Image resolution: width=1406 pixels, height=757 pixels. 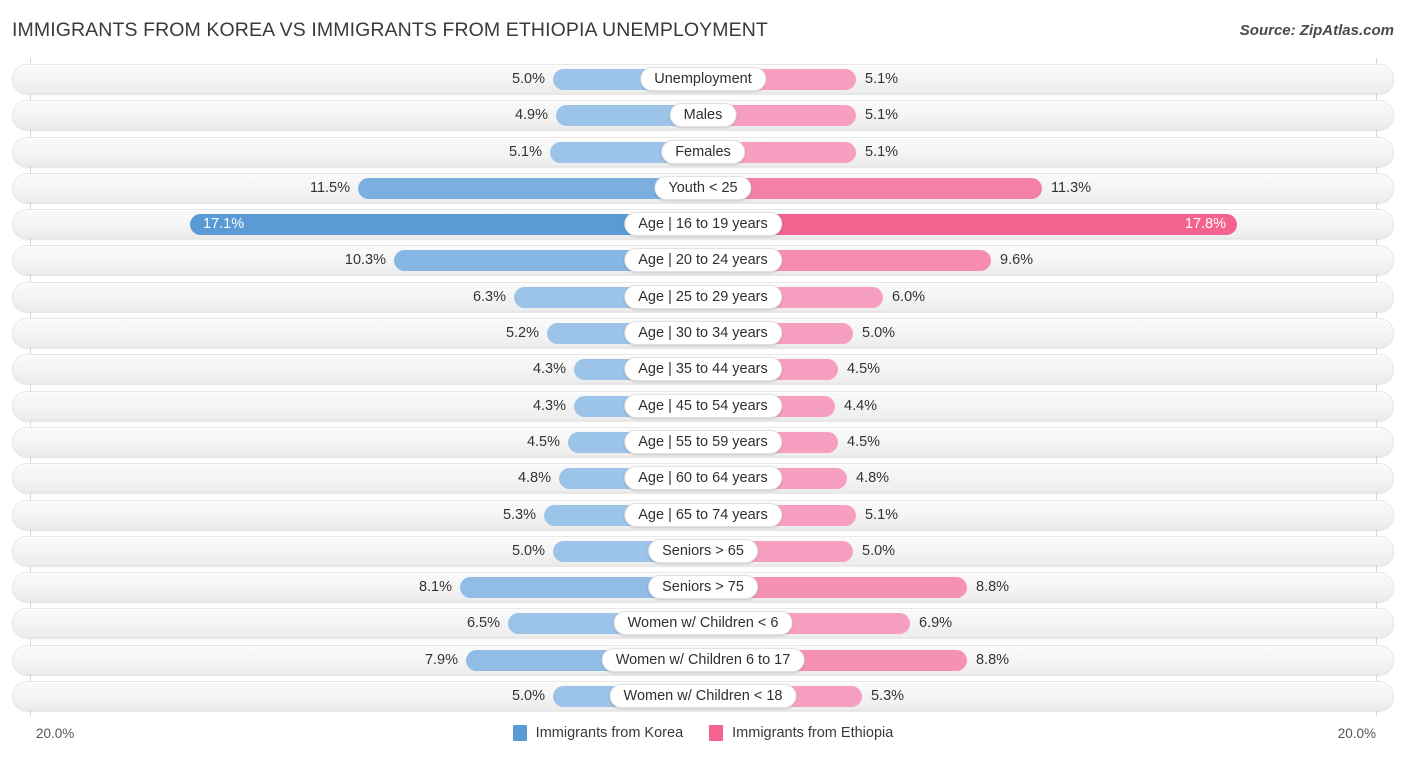 What do you see at coordinates (609, 733) in the screenshot?
I see `legend-label: Immigrants from Korea` at bounding box center [609, 733].